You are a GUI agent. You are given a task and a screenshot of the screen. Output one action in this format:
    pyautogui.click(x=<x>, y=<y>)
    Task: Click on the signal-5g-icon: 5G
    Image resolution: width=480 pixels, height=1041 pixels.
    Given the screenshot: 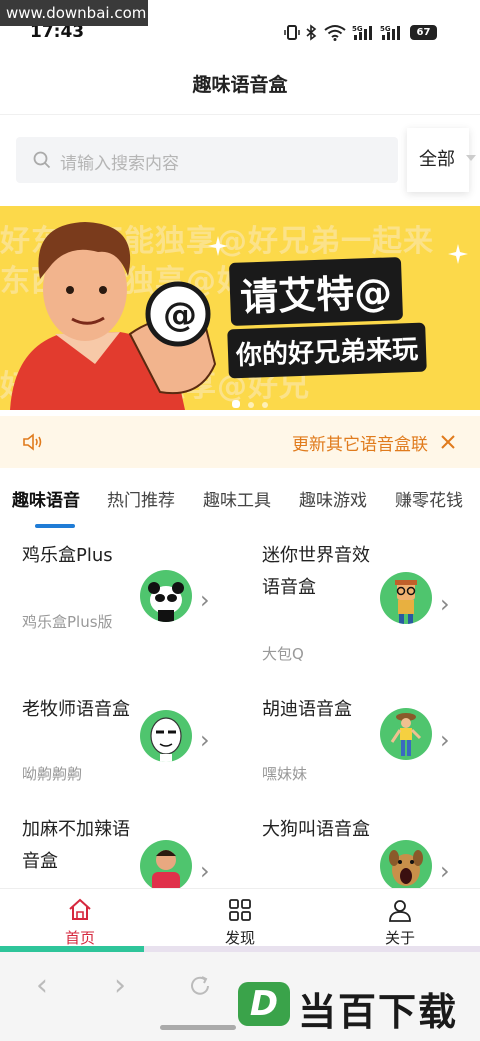 What is the action you would take?
    pyautogui.click(x=364, y=32)
    